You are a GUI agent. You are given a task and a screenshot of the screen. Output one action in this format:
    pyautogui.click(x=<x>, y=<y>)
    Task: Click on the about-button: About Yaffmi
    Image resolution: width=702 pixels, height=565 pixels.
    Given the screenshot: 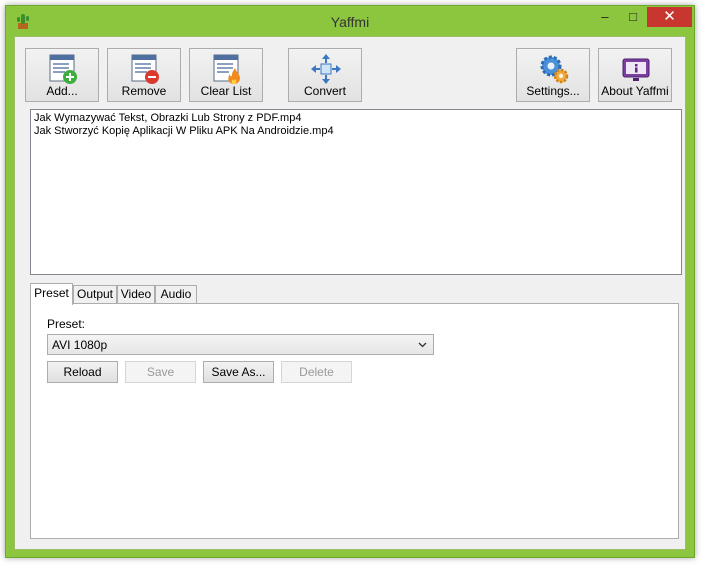 What is the action you would take?
    pyautogui.click(x=635, y=75)
    